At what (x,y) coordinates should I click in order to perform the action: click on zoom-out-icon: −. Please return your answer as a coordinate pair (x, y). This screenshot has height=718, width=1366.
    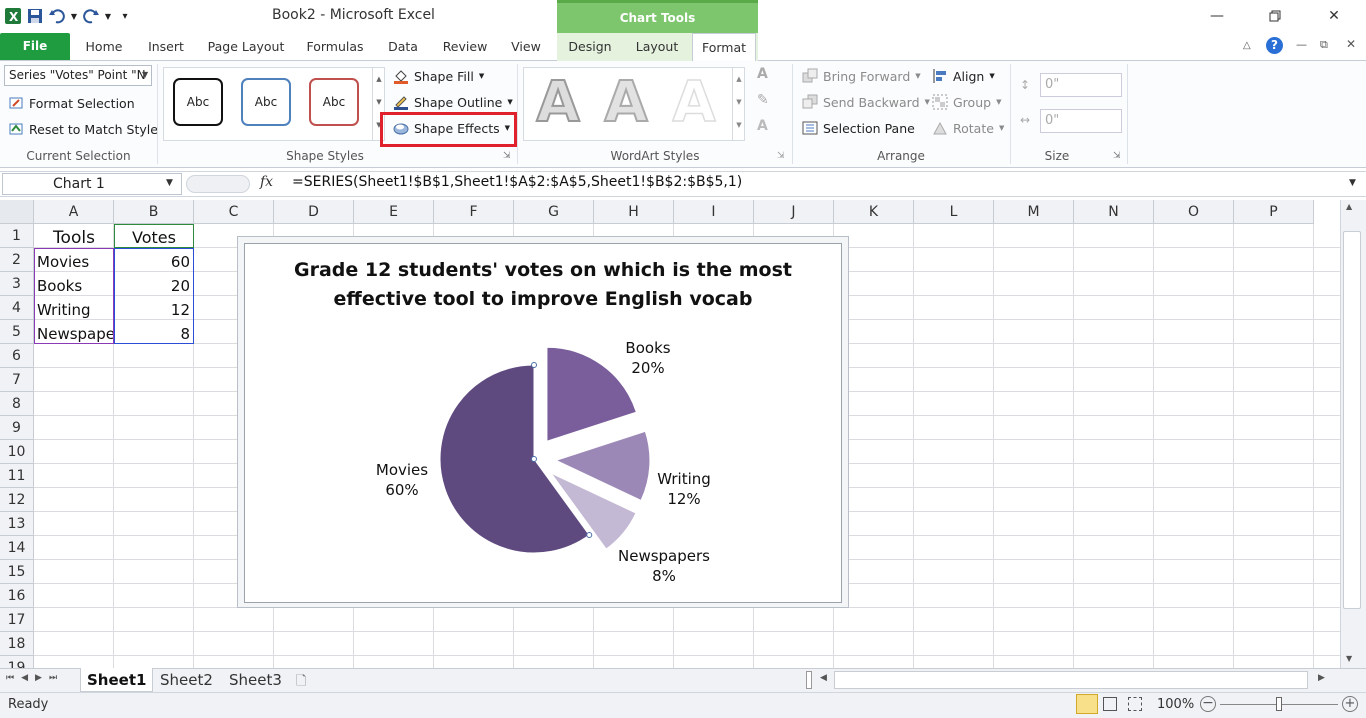
    Looking at the image, I should click on (1208, 704).